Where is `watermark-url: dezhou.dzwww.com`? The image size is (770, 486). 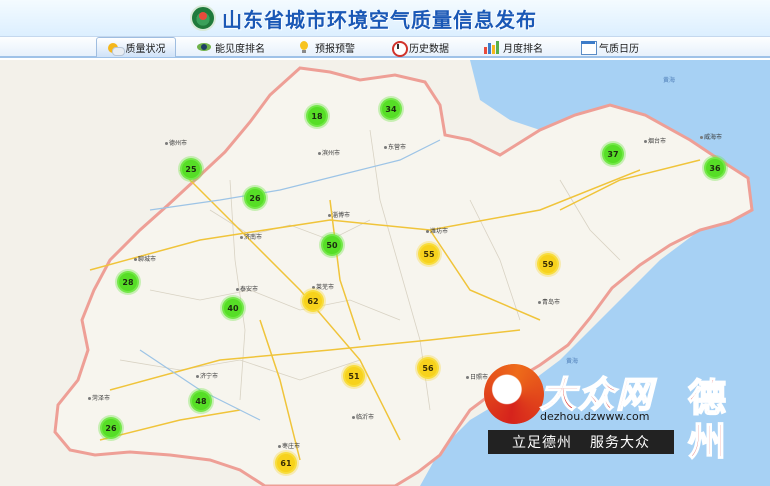
watermark-url: dezhou.dzwww.com is located at coordinates (595, 416).